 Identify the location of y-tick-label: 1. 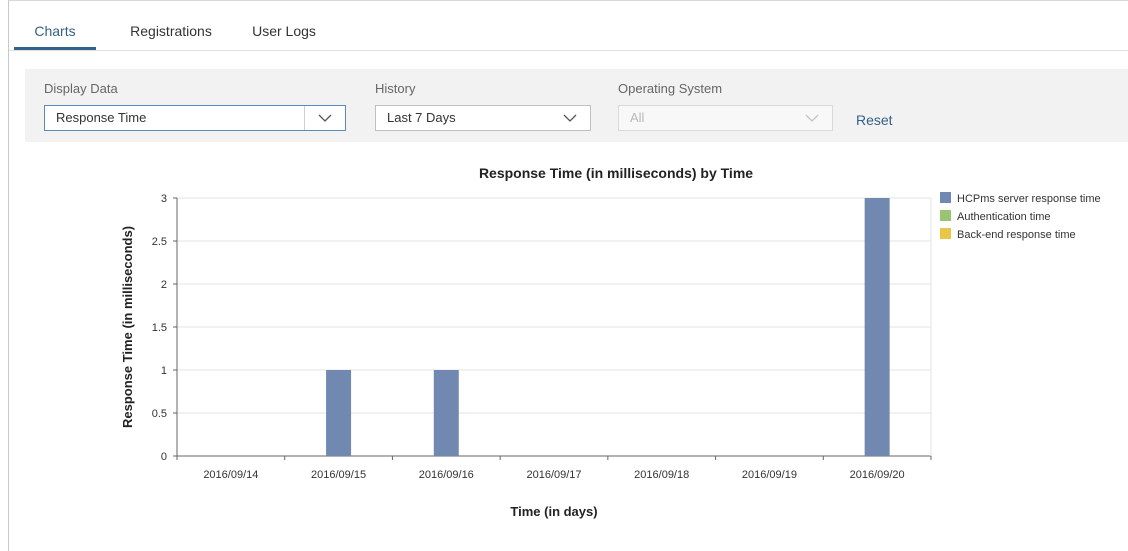
(164, 371).